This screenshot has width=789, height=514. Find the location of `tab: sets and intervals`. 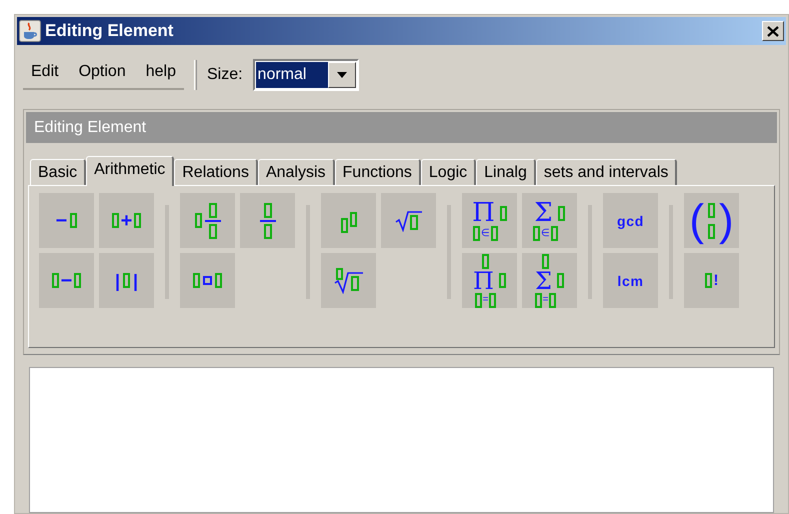

tab: sets and intervals is located at coordinates (607, 172).